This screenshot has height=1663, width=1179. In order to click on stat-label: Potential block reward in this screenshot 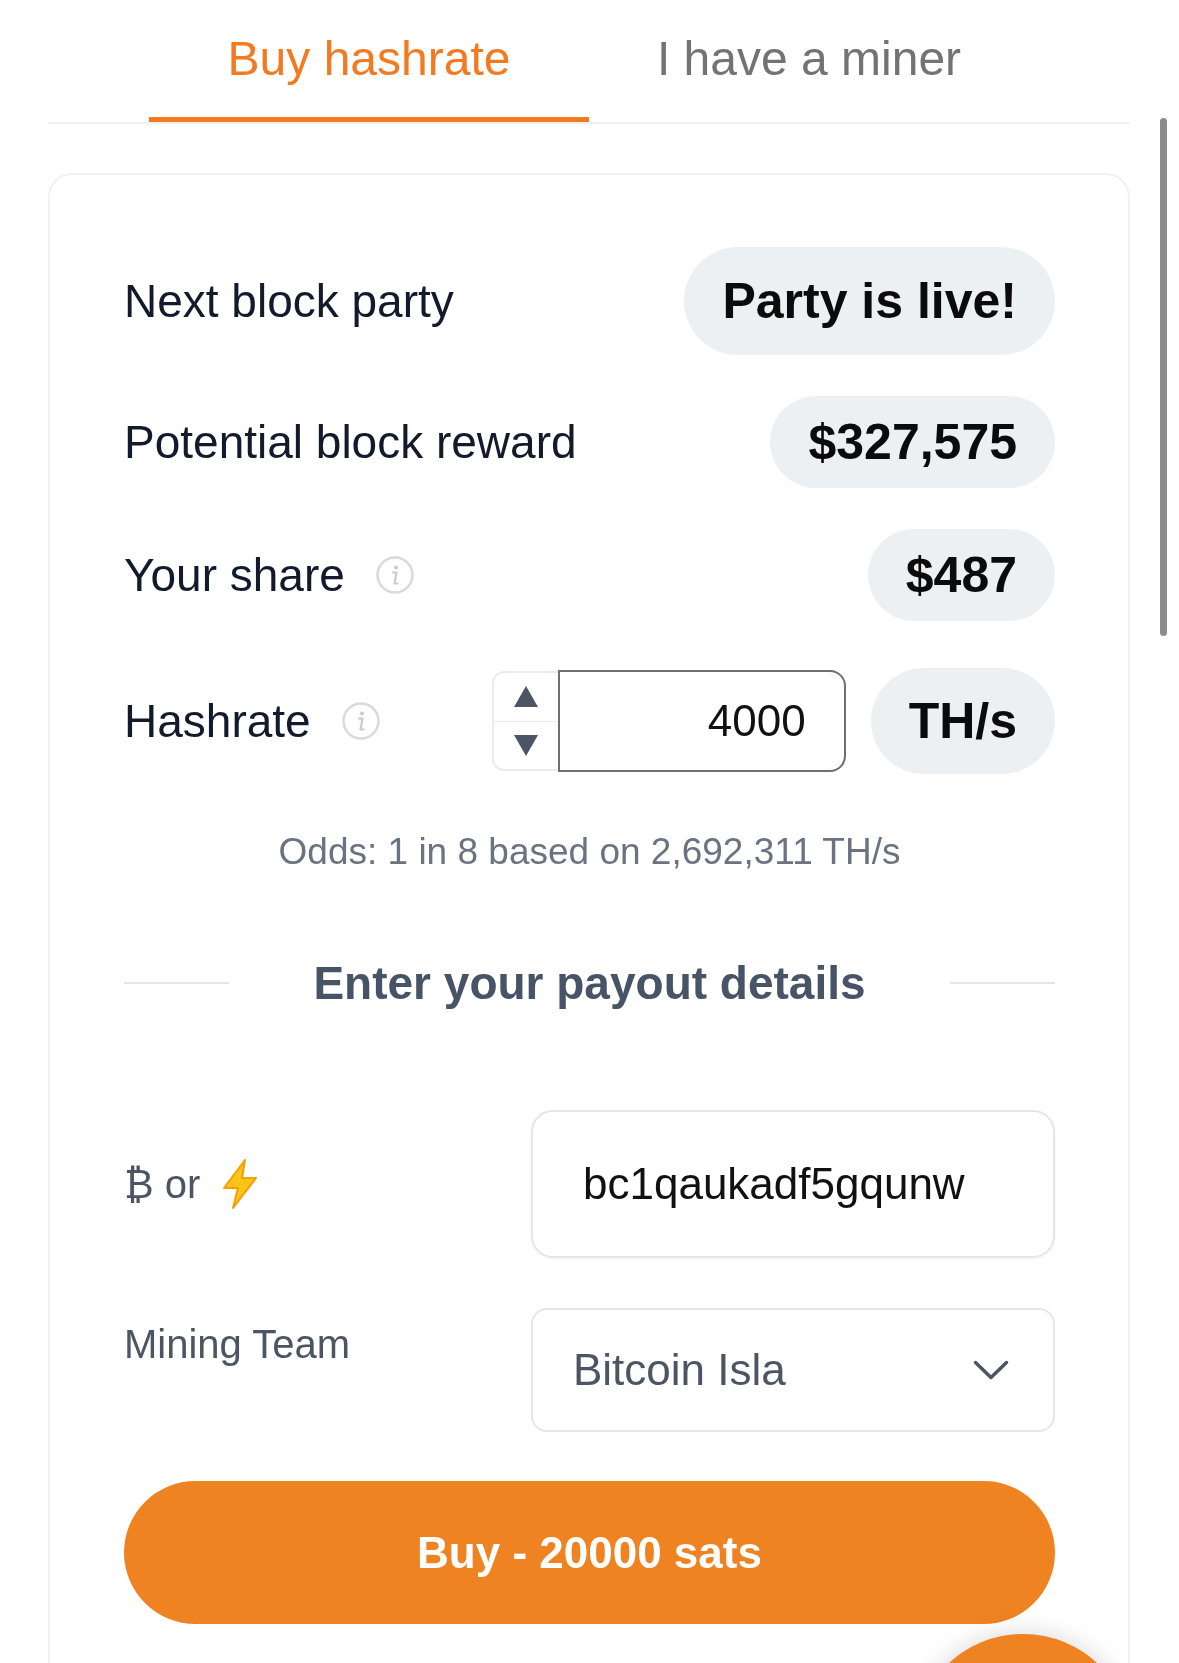, I will do `click(350, 442)`.